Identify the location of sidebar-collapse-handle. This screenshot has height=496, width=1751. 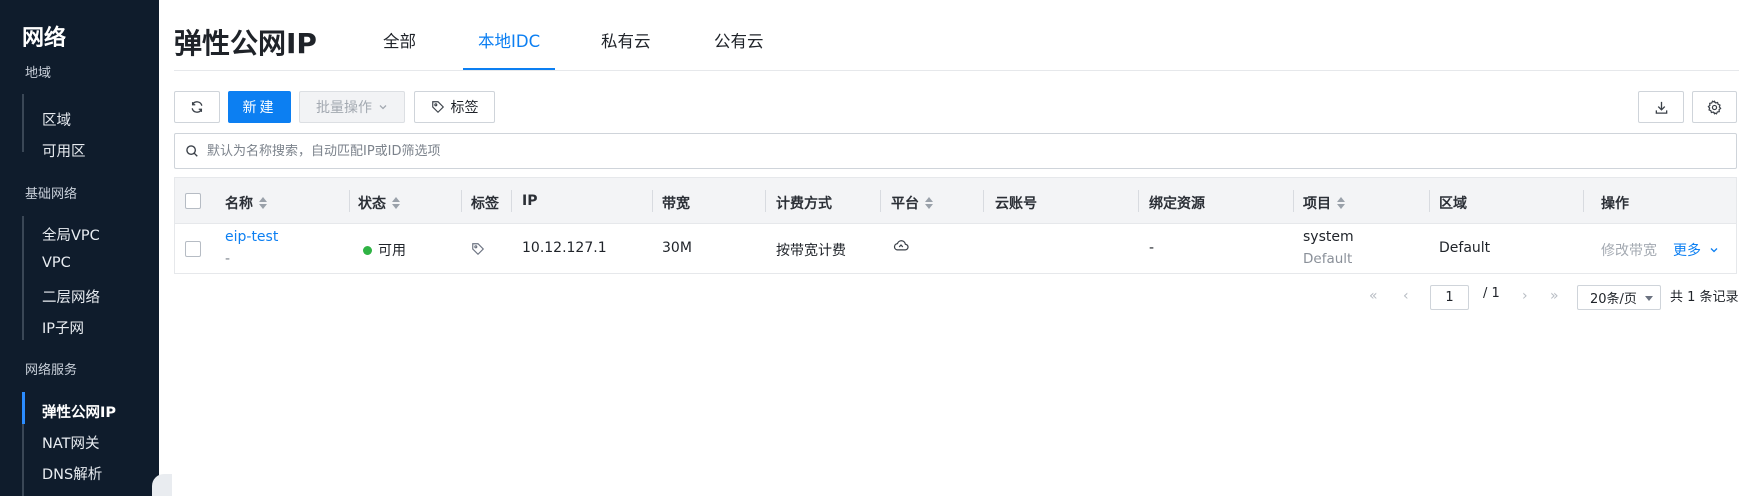
(162, 485).